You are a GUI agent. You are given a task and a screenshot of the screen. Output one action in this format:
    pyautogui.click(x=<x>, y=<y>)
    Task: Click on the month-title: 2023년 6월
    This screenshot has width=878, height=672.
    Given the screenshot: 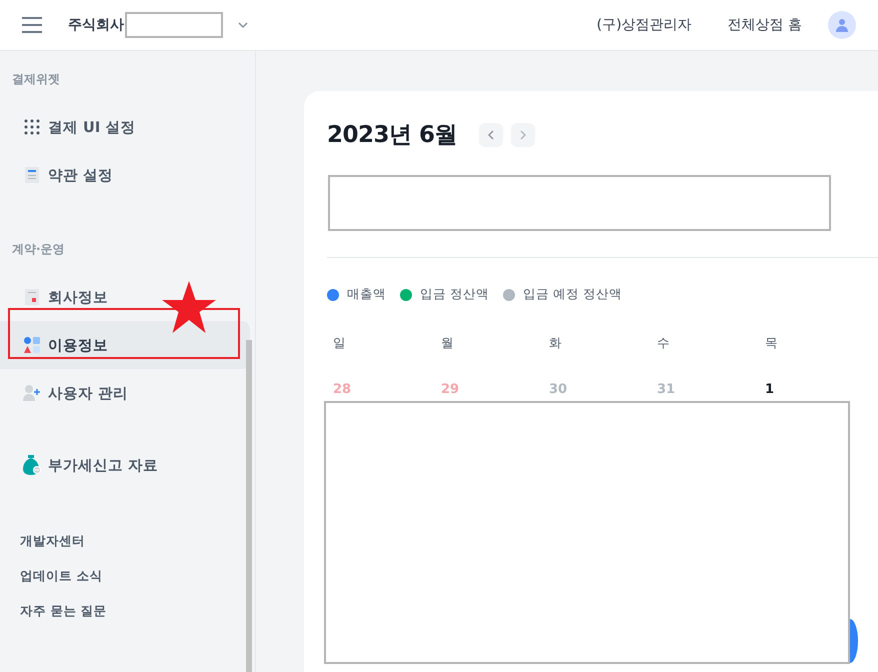 What is the action you would take?
    pyautogui.click(x=392, y=135)
    